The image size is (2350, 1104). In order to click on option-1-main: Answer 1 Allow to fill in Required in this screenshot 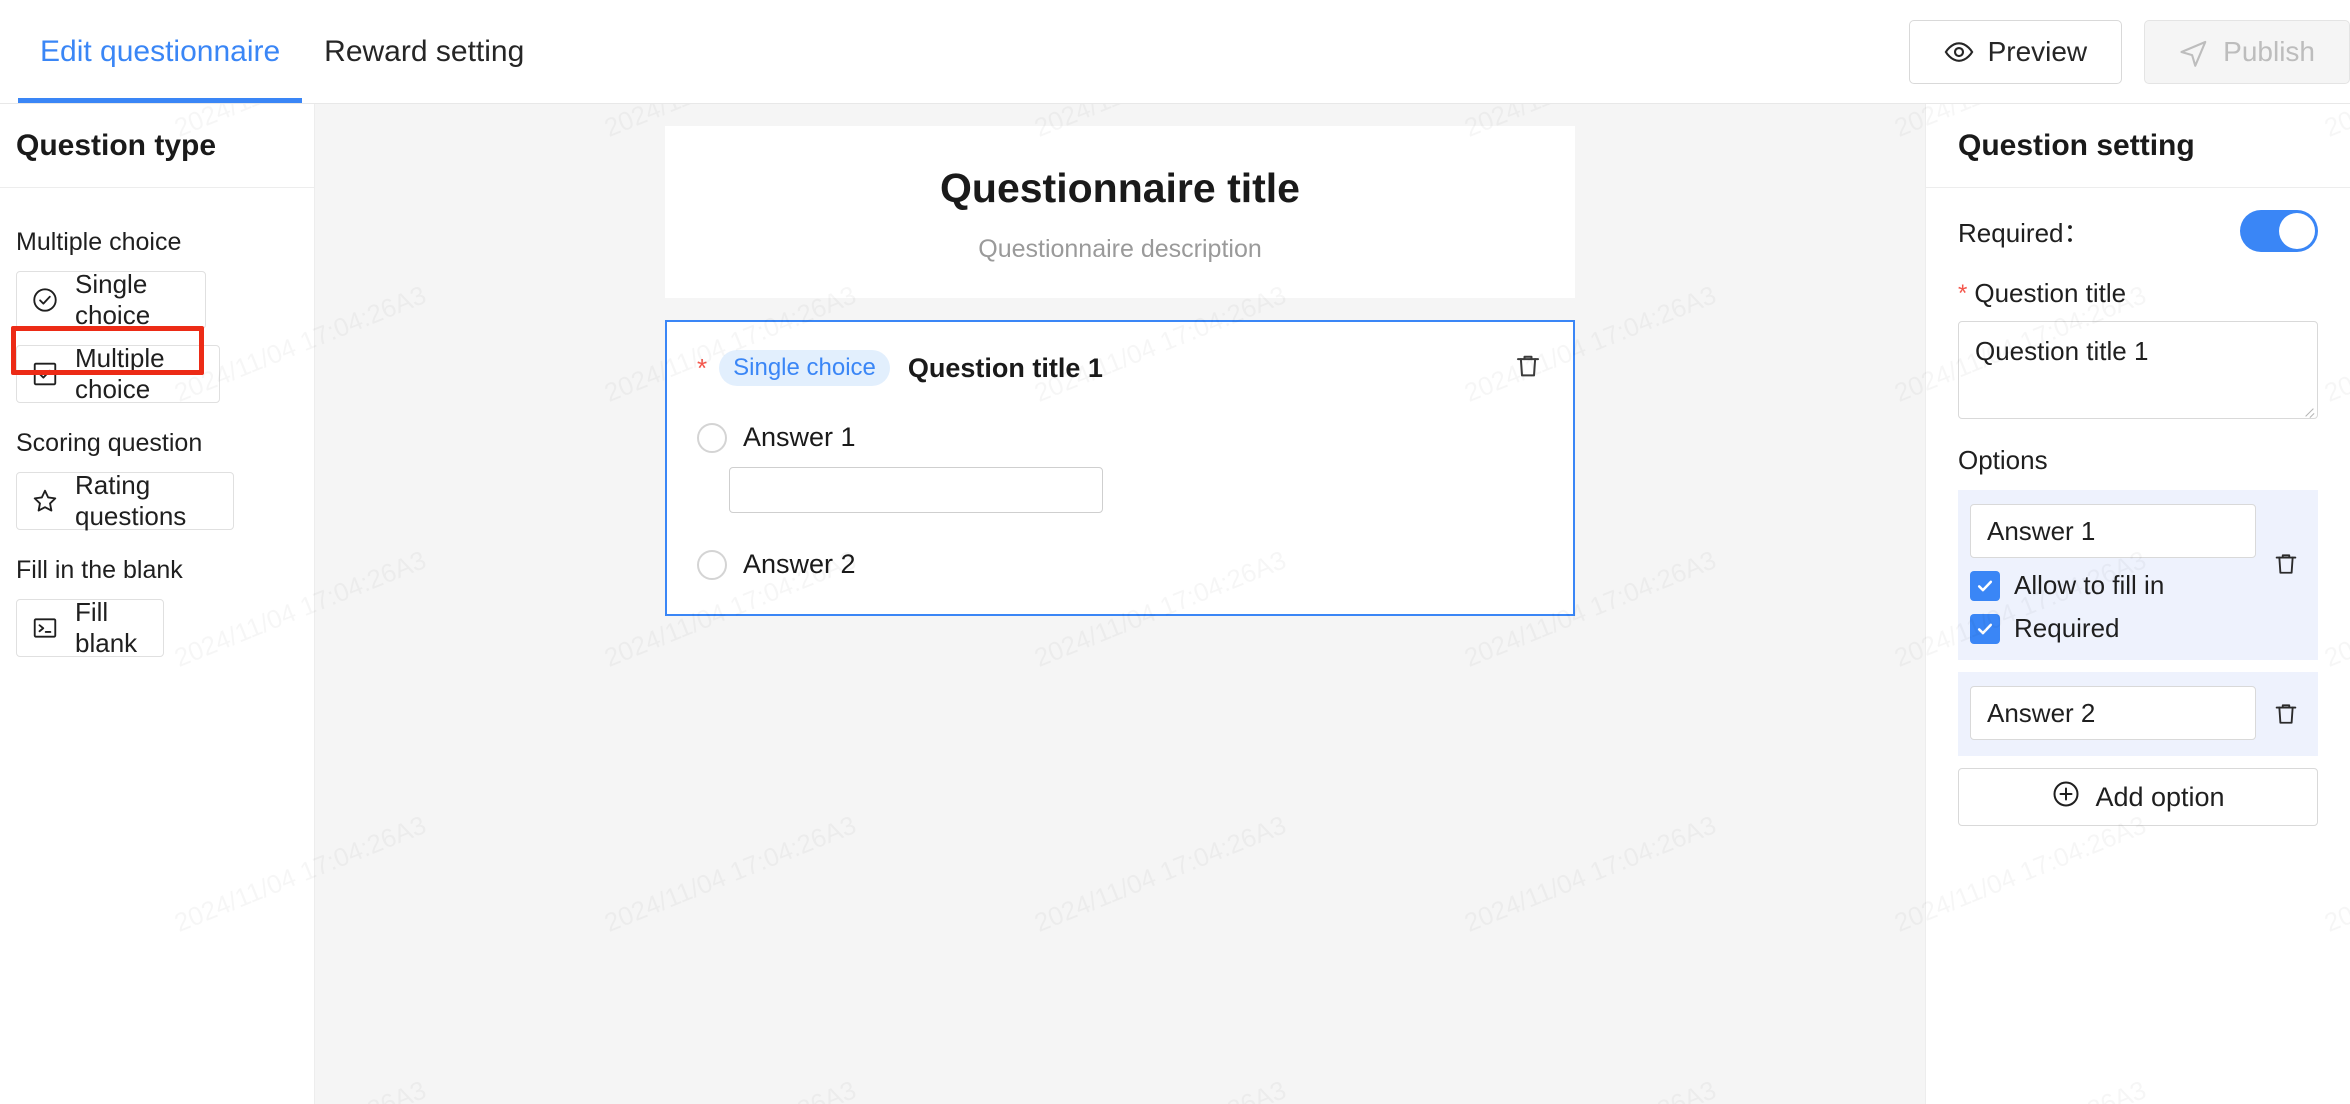, I will do `click(2113, 574)`.